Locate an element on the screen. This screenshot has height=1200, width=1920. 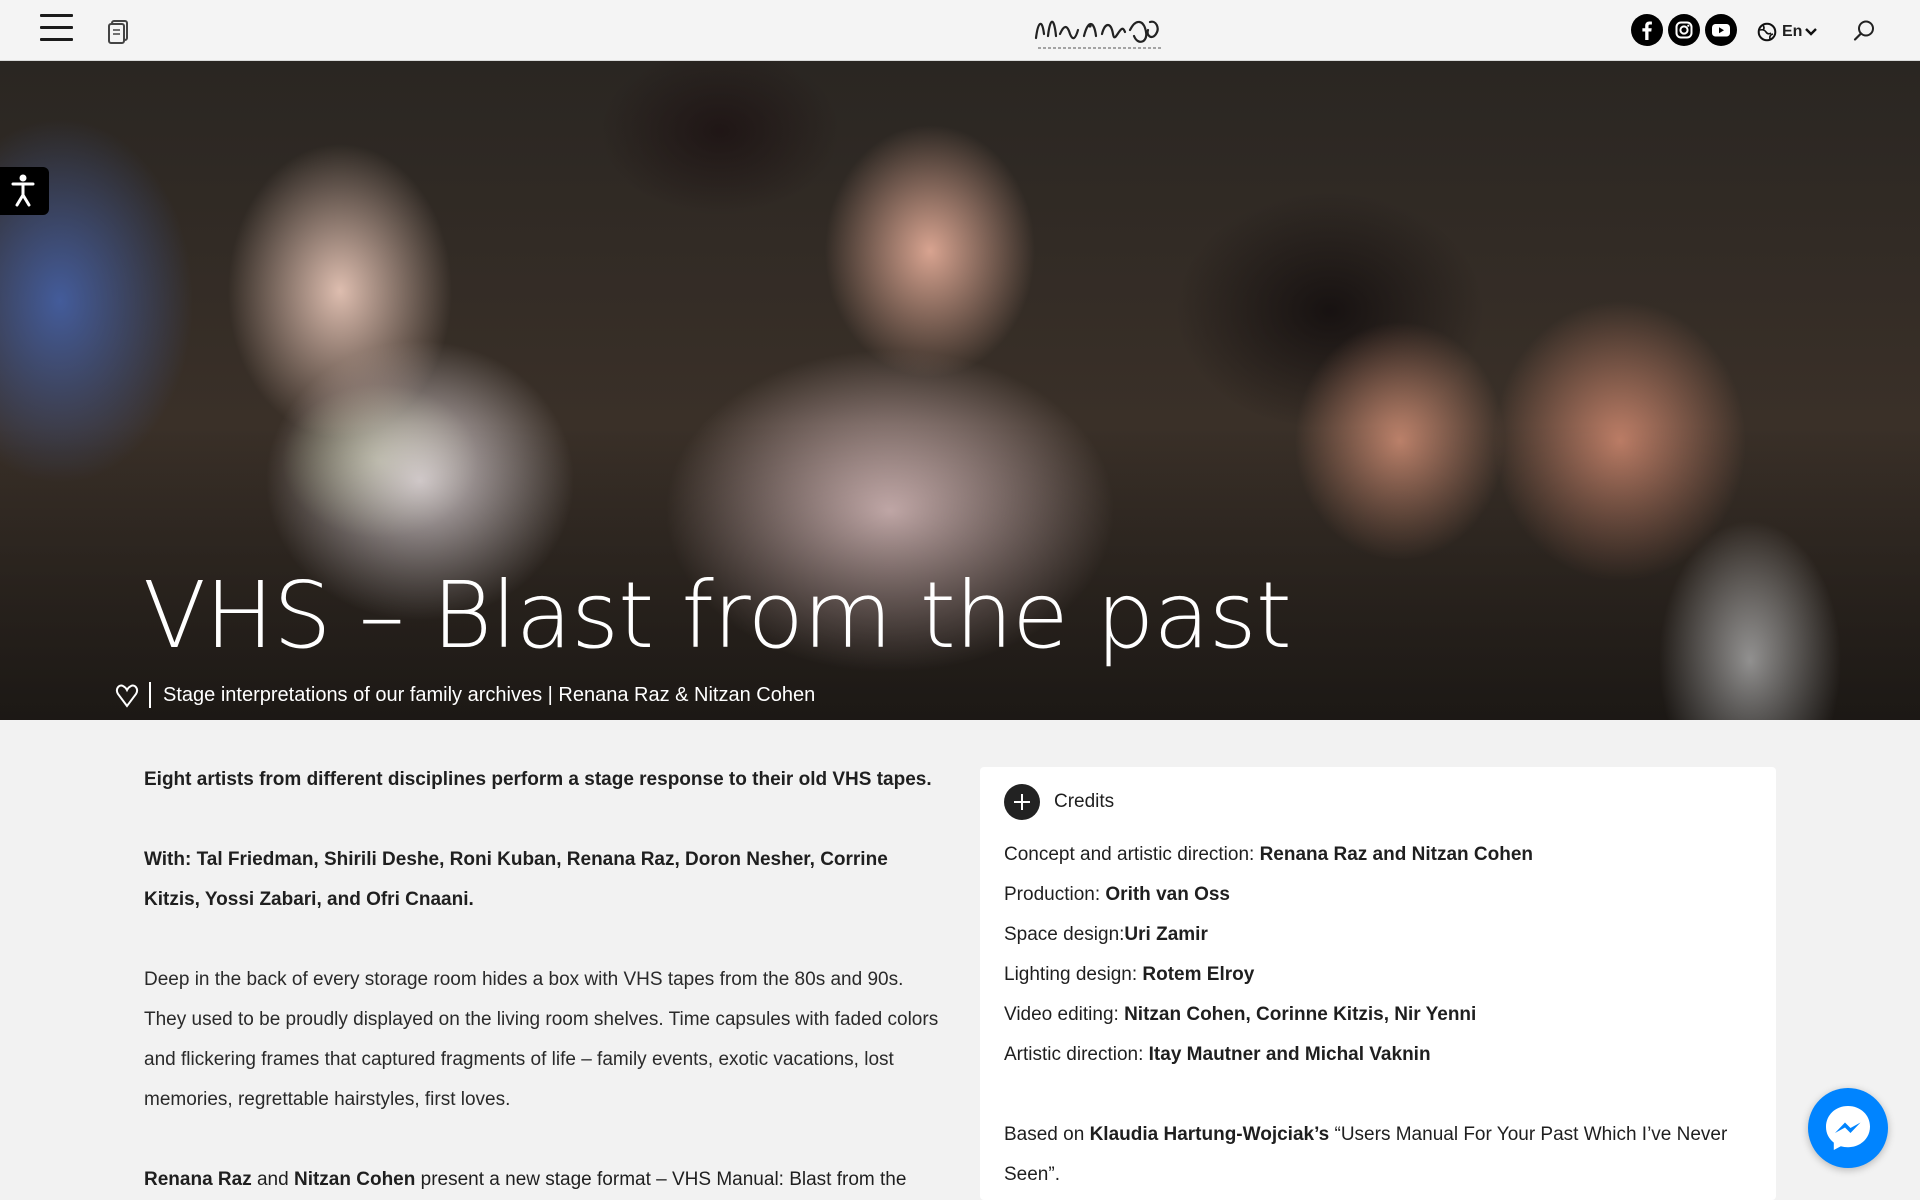
credit-label: Lighting design: is located at coordinates (1073, 974).